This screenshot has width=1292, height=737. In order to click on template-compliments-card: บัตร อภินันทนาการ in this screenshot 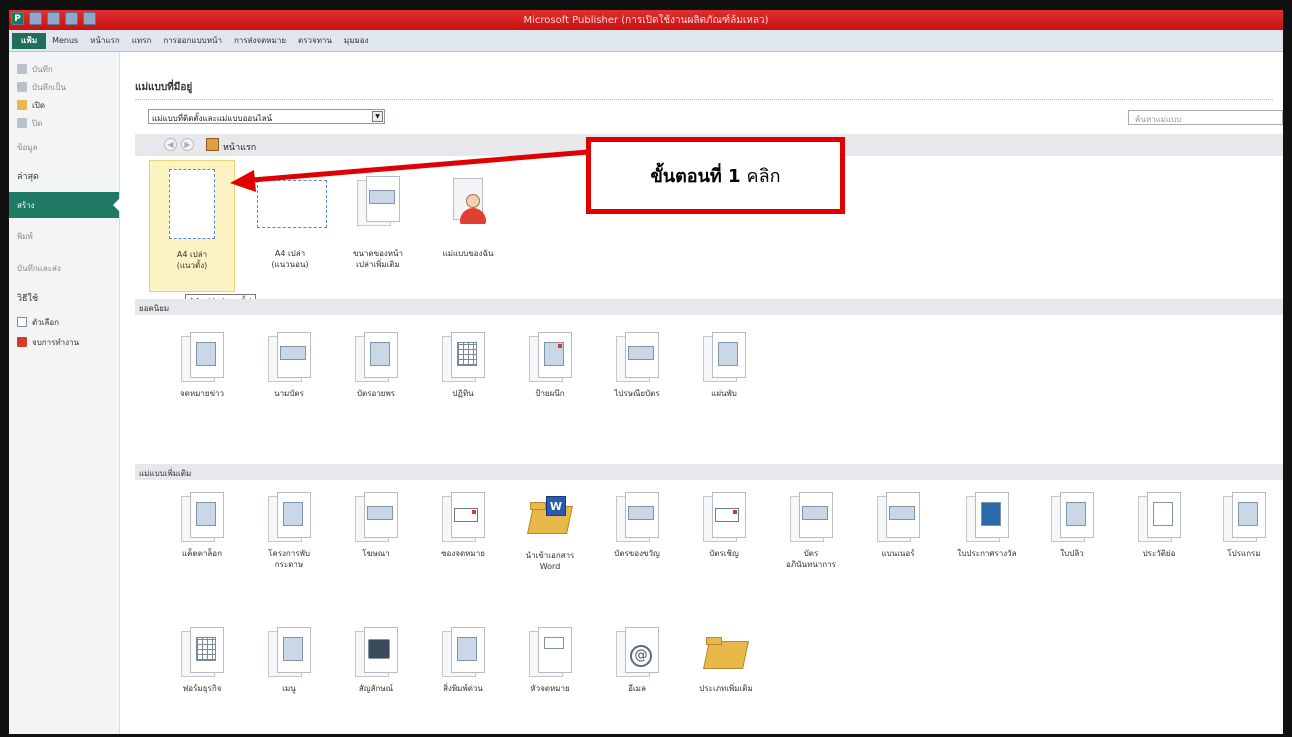, I will do `click(811, 531)`.